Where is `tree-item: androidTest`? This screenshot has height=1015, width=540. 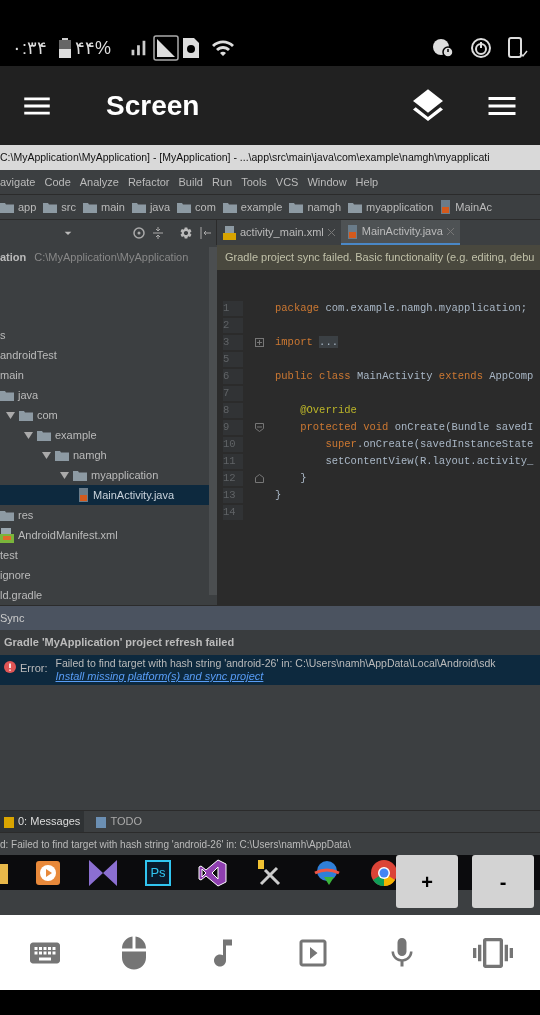 tree-item: androidTest is located at coordinates (104, 355).